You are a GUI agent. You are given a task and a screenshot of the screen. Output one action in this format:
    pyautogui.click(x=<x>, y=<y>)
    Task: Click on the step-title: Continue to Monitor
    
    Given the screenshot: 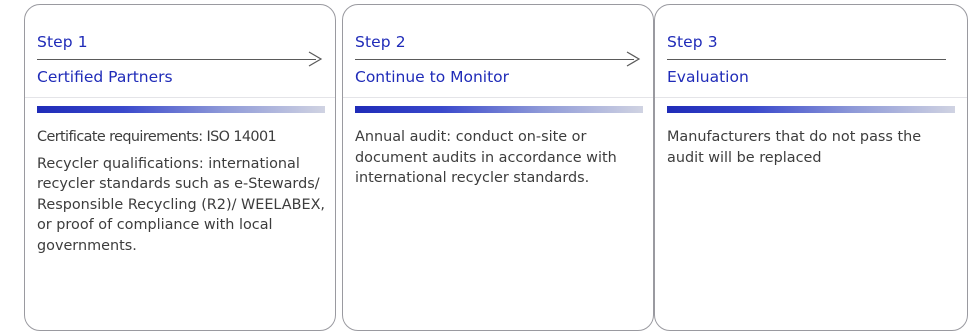 What is the action you would take?
    pyautogui.click(x=432, y=77)
    